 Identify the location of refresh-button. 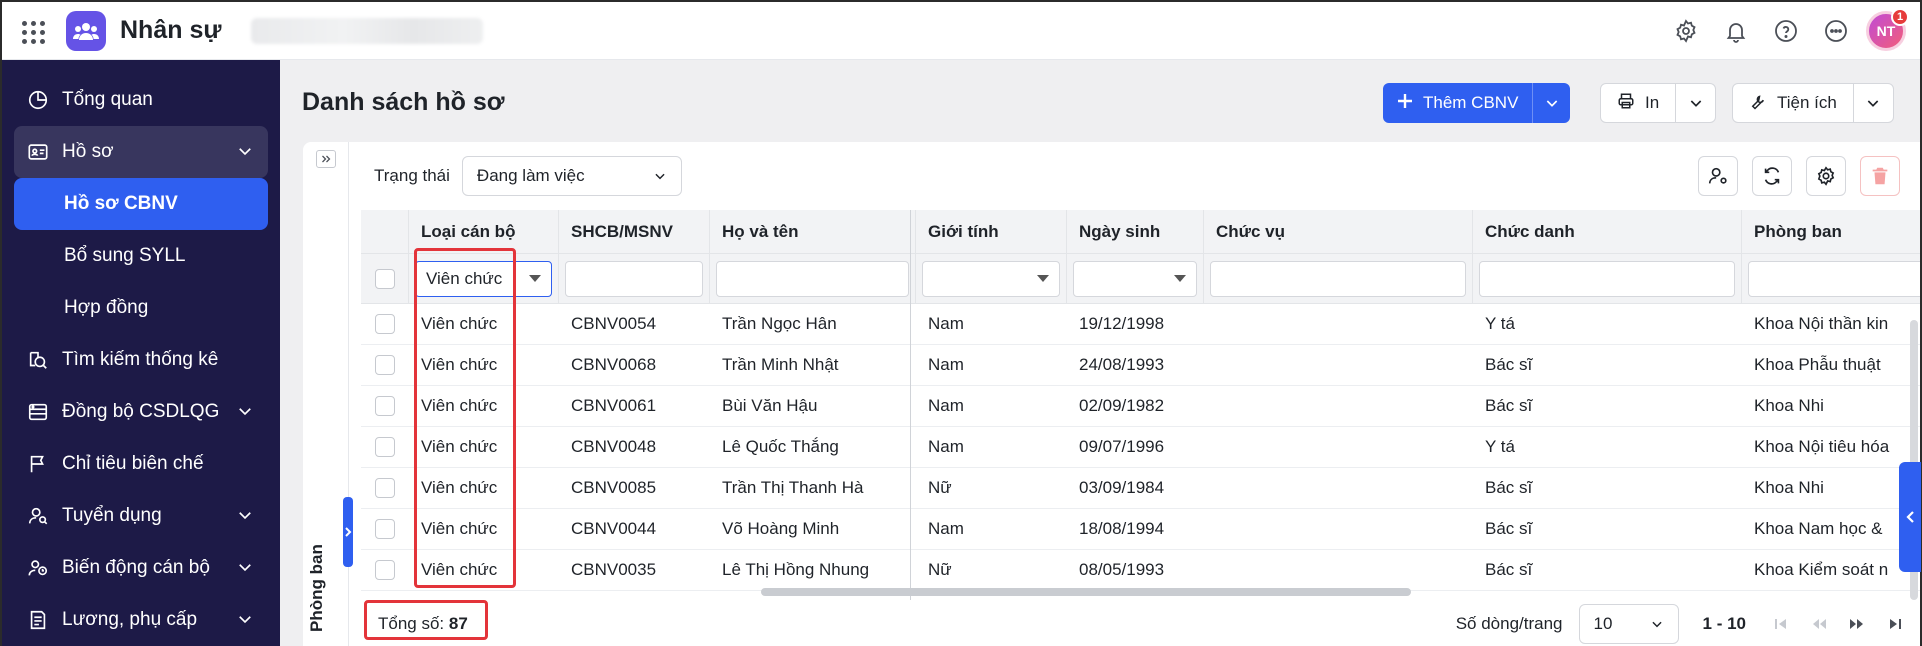
(1772, 176).